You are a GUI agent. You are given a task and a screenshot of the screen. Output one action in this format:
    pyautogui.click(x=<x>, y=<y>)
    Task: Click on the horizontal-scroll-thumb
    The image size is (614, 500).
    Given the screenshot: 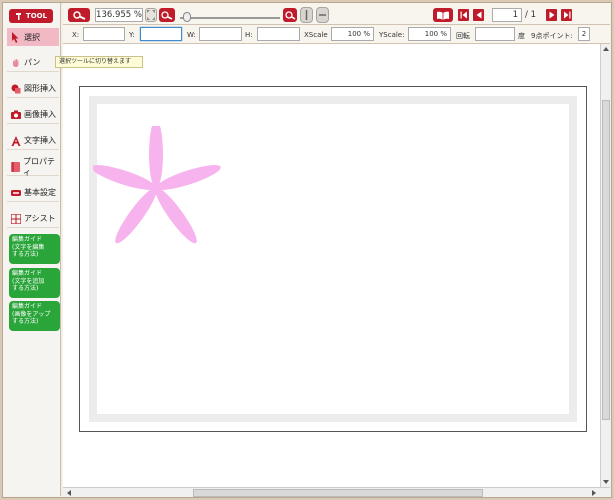 What is the action you would take?
    pyautogui.click(x=338, y=493)
    